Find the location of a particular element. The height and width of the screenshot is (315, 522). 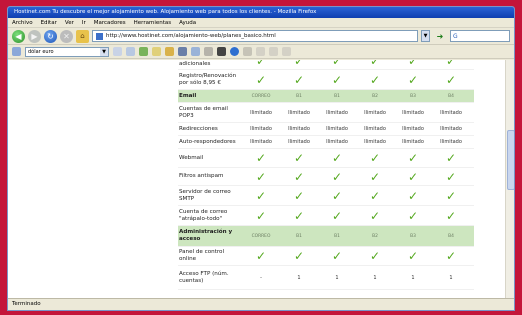

pencil-icon is located at coordinates (286, 51).